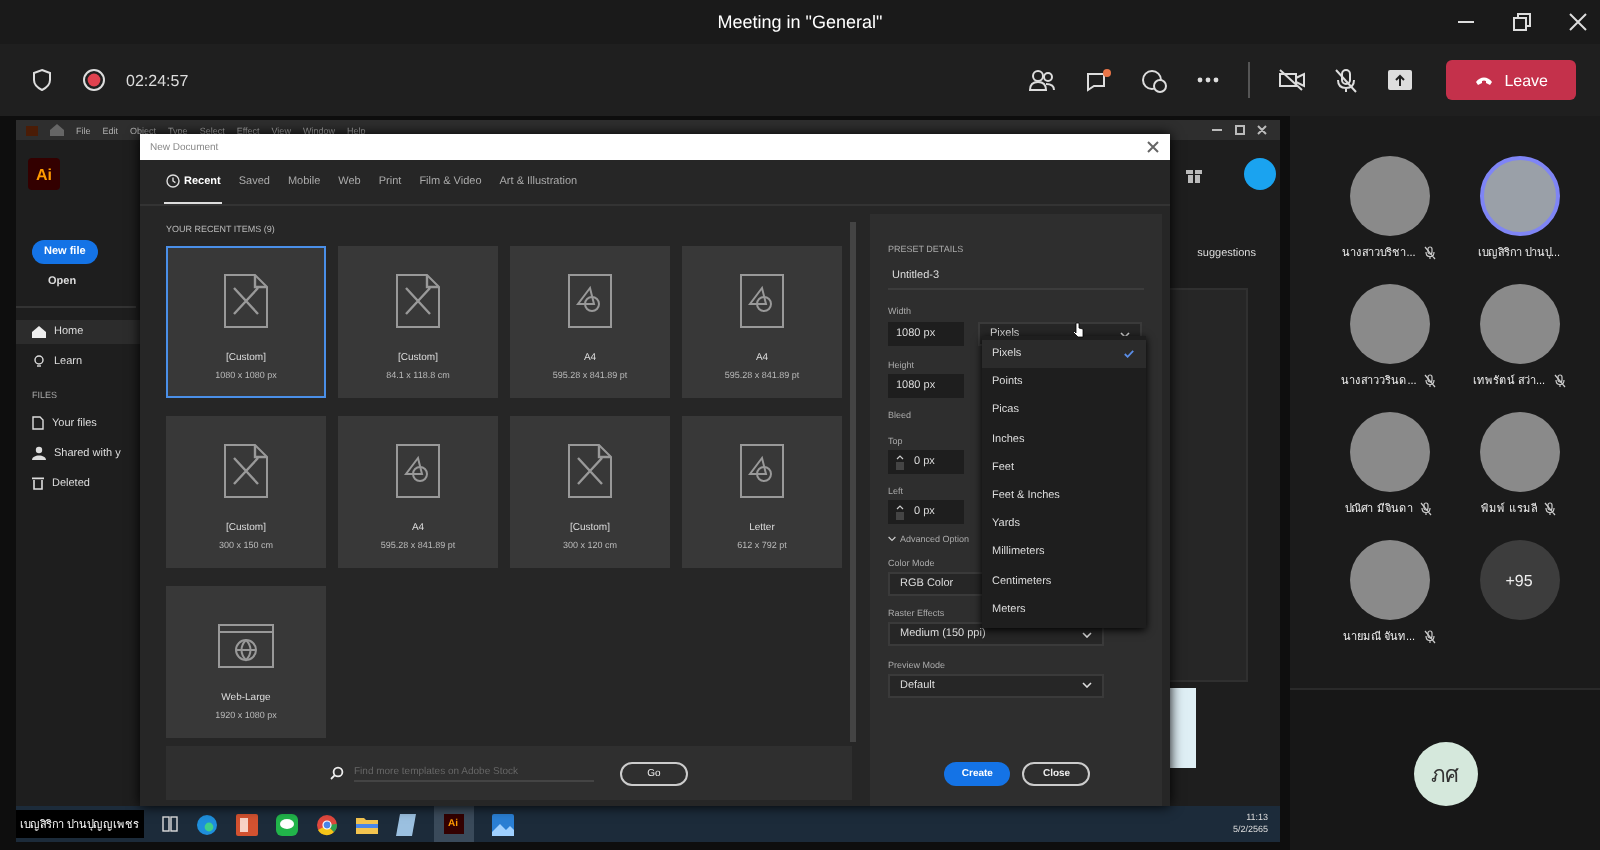  What do you see at coordinates (157, 80) in the screenshot?
I see `meeting-timer: 02:24:57` at bounding box center [157, 80].